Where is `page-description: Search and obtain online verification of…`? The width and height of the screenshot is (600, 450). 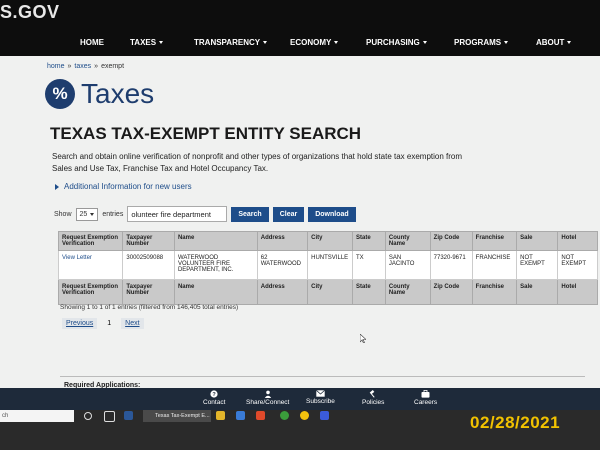 page-description: Search and obtain online verification of… is located at coordinates (257, 162).